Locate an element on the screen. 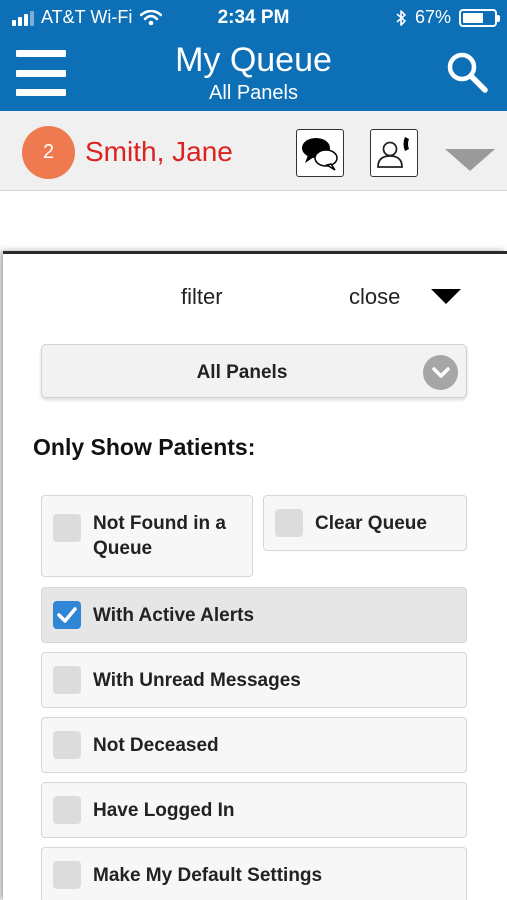  option-label: Clear Queue is located at coordinates (371, 523).